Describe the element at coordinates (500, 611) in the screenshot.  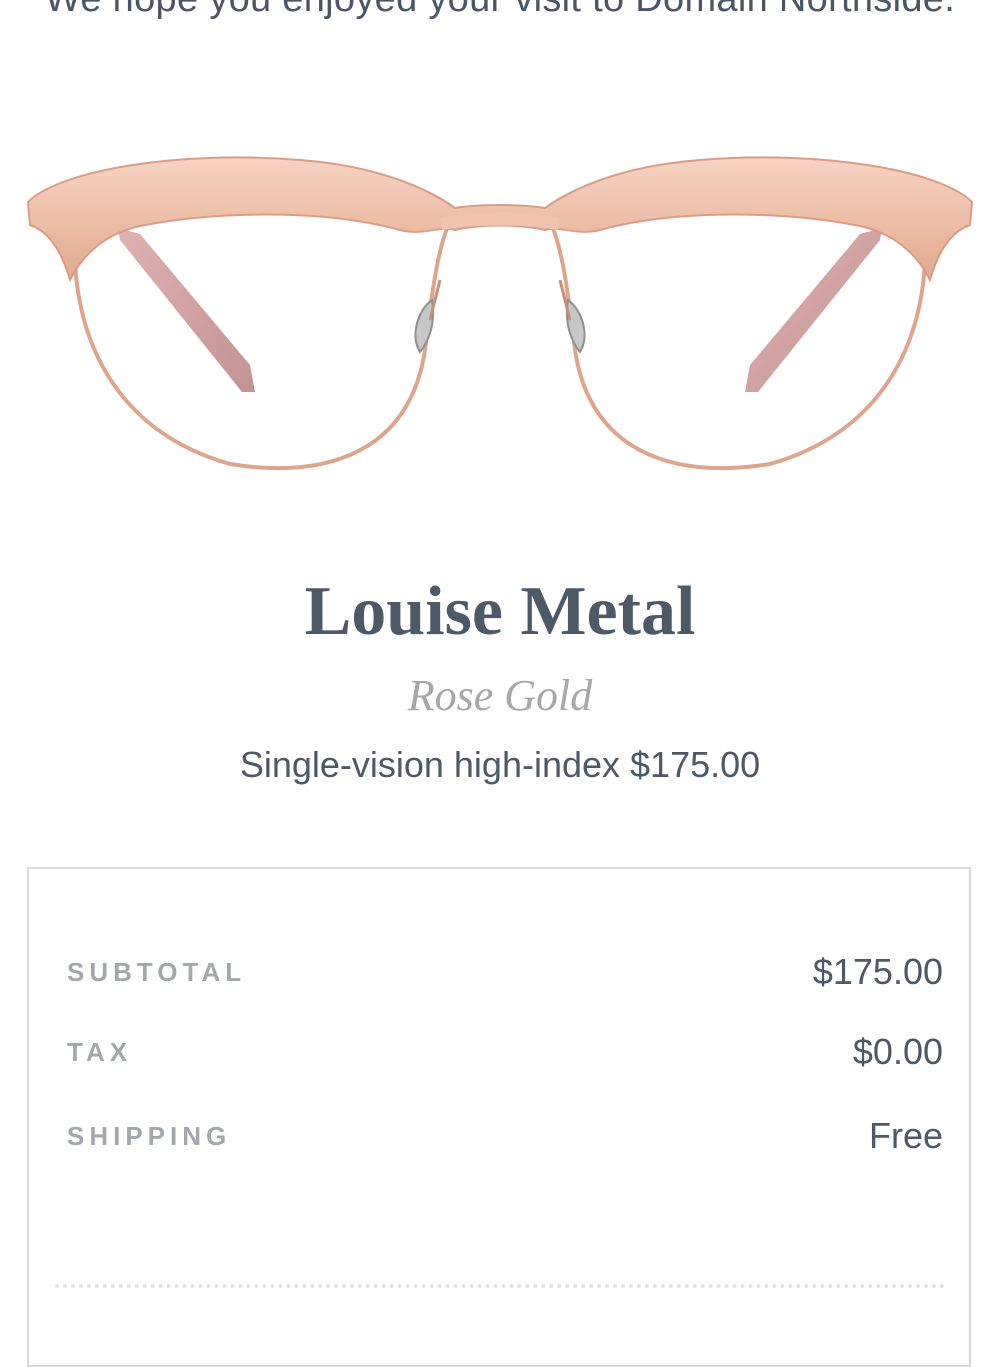
I see `product-name: Louise Metal` at that location.